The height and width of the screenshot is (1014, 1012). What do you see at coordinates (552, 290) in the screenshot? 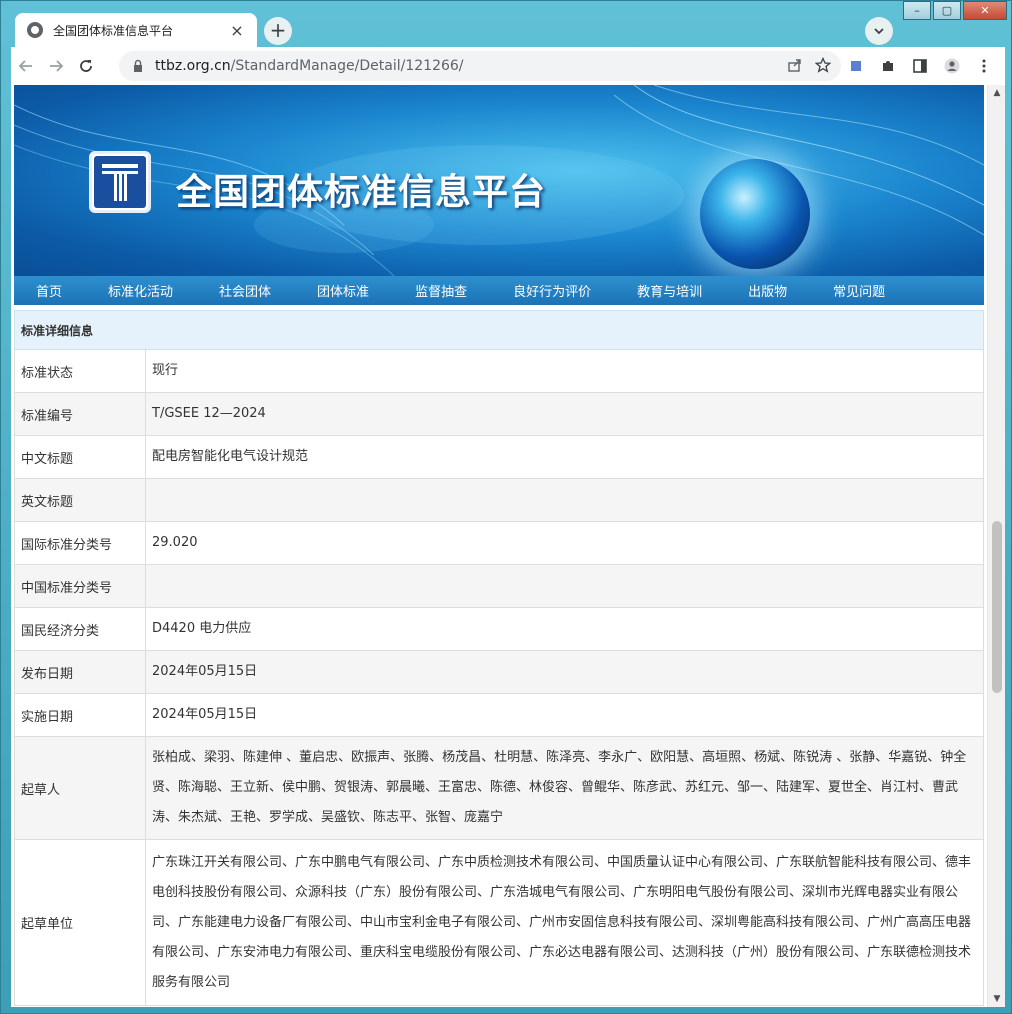
I see `nav-item-good-behavior: 良好行为评价` at bounding box center [552, 290].